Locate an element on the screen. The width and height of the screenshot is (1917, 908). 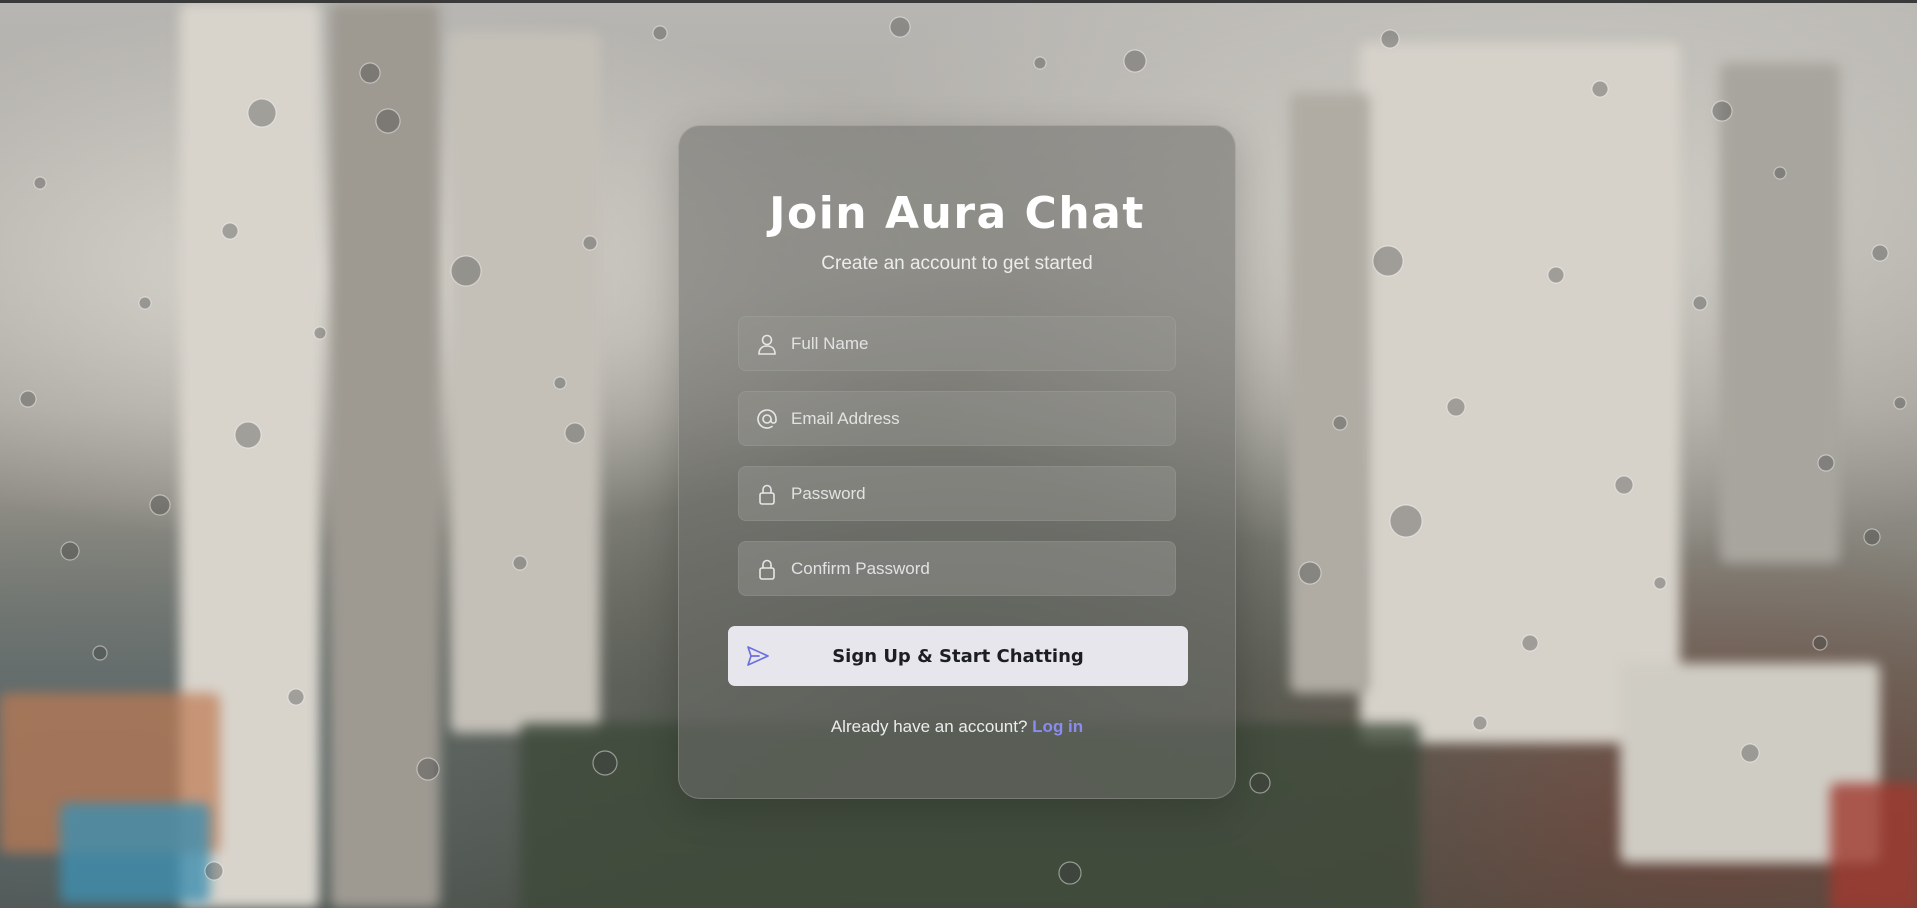
login-prompt-text: Already have an account? is located at coordinates (929, 726).